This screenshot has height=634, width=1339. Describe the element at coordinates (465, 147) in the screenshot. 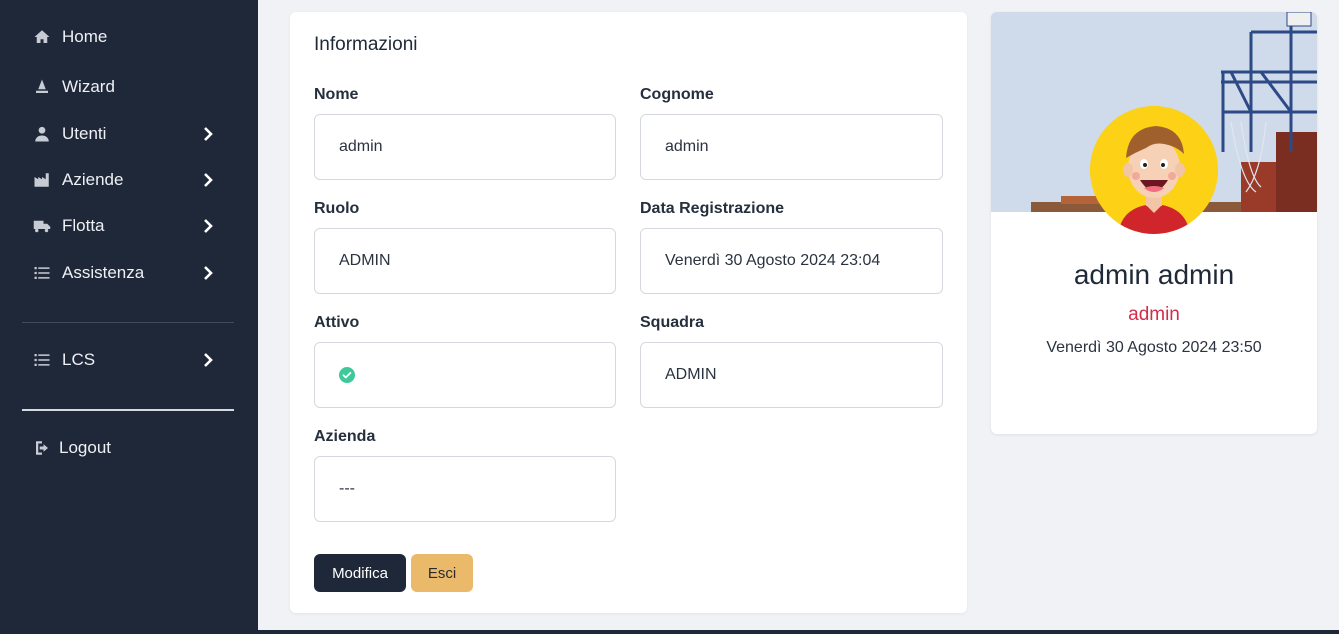

I see `nome-field: admin` at that location.